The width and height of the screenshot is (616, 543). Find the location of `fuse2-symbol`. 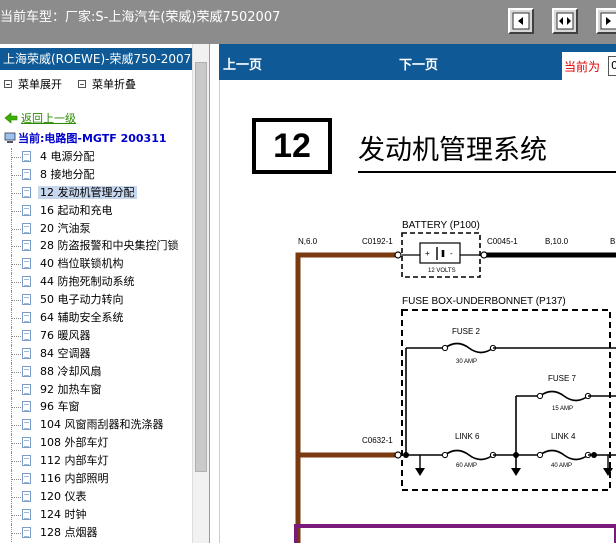

fuse2-symbol is located at coordinates (469, 348).